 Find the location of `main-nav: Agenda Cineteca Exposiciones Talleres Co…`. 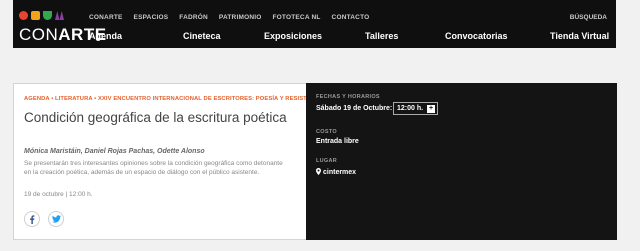

main-nav: Agenda Cineteca Exposiciones Talleres Co… is located at coordinates (349, 37).